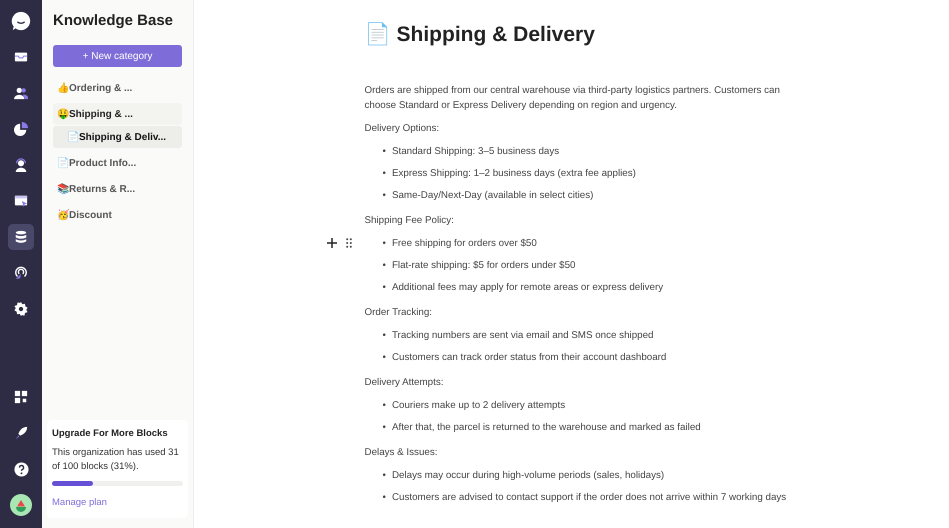 The image size is (949, 528). What do you see at coordinates (479, 406) in the screenshot?
I see `list-item: Couriers make up to 2 delivery attempts` at bounding box center [479, 406].